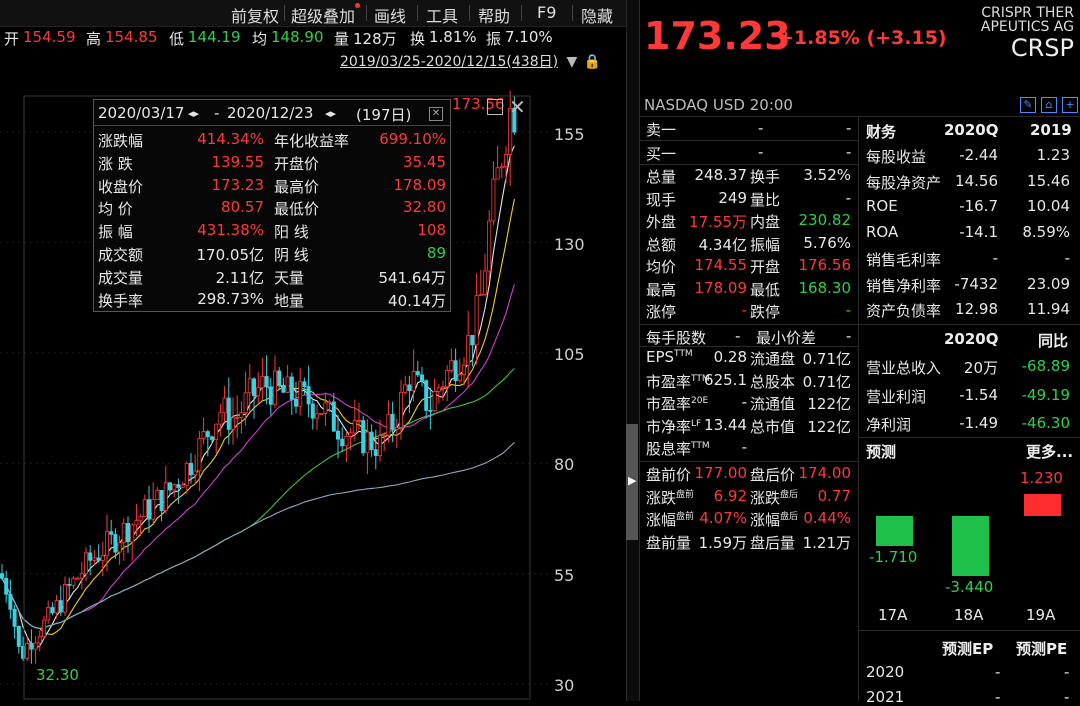  I want to click on detail-value: 168.30, so click(825, 287).